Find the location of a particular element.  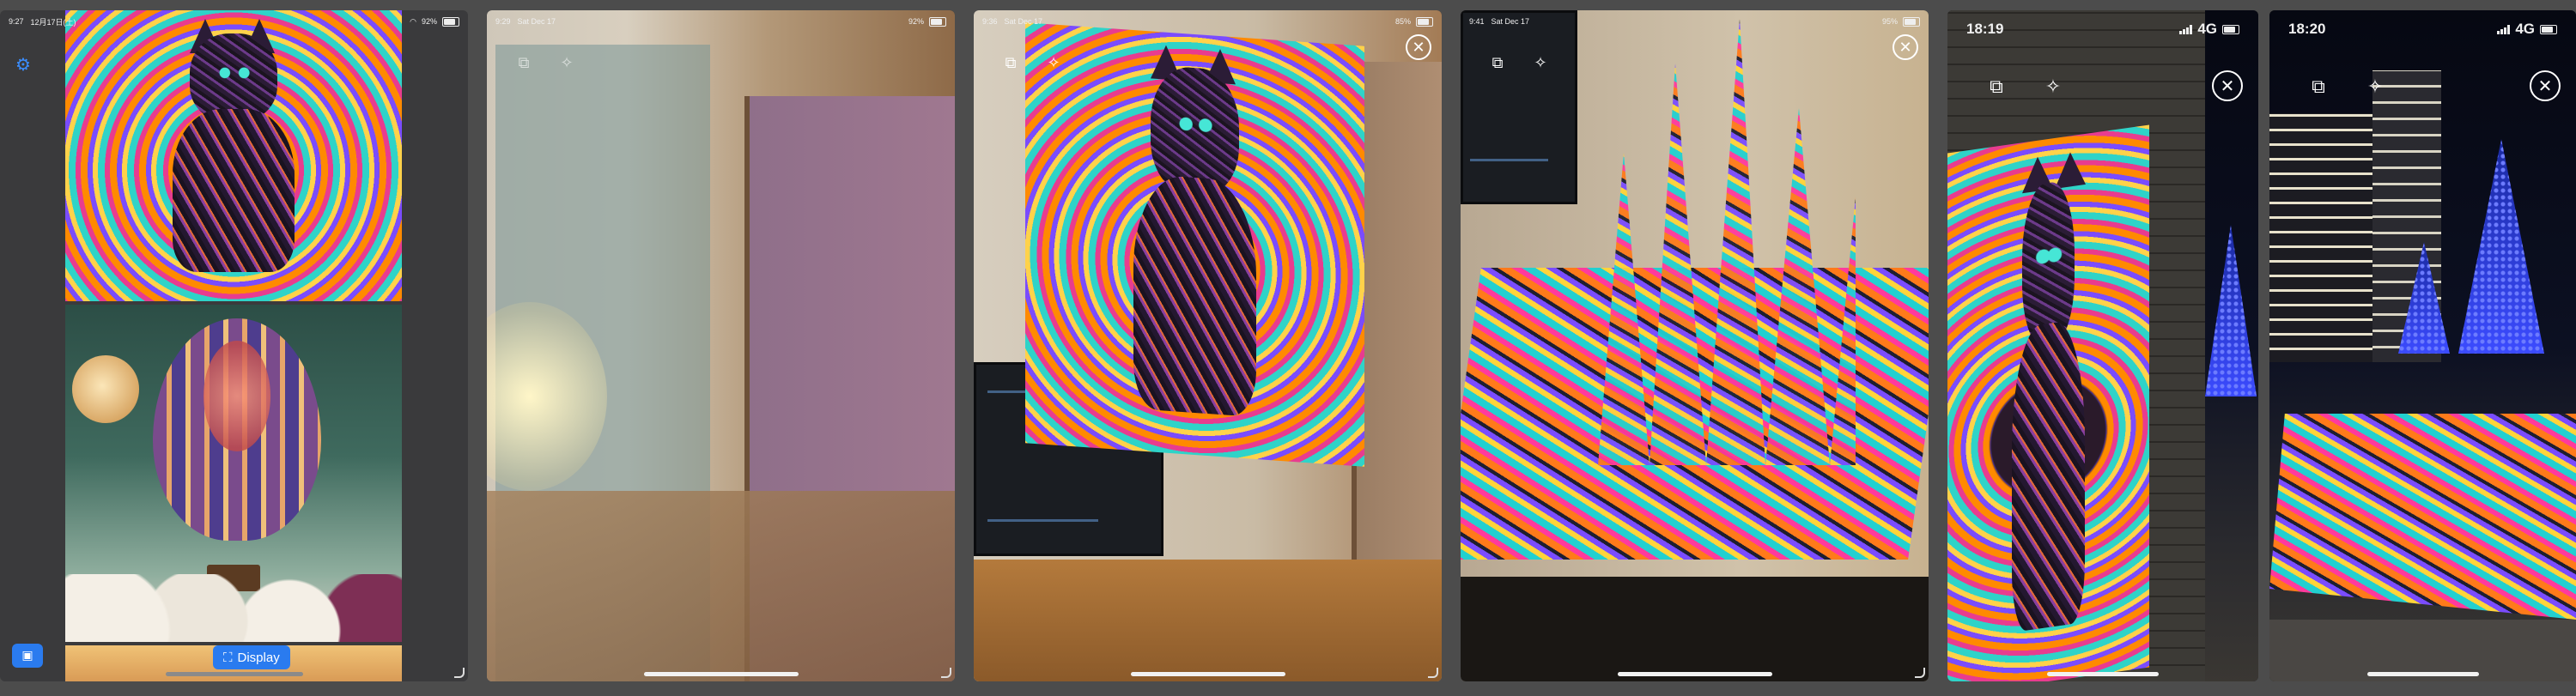

wifi-icon: ◠ is located at coordinates (413, 21).